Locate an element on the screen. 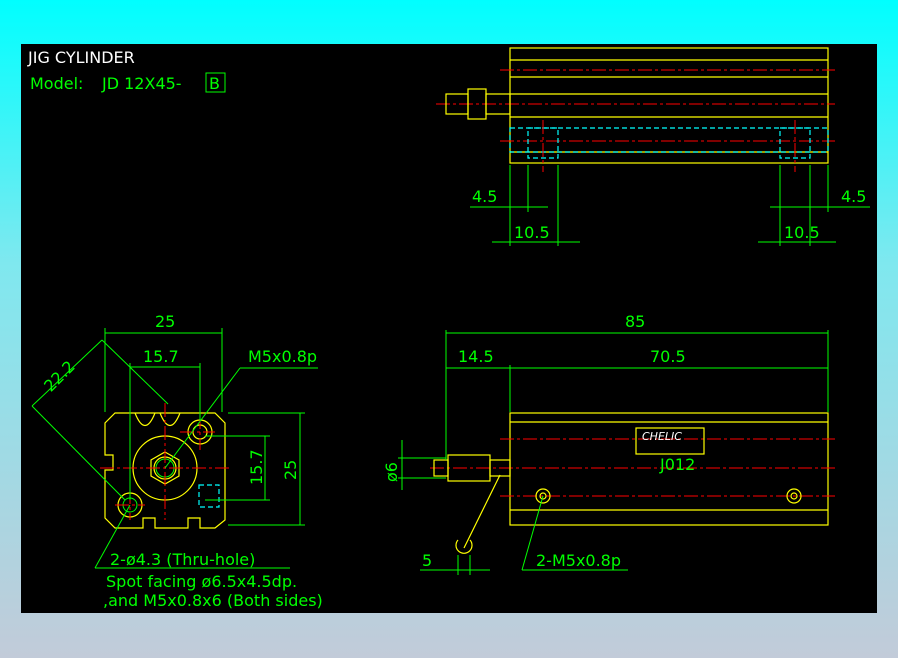 This screenshot has height=658, width=898. front-dim-inner: 15.7 is located at coordinates (161, 356).